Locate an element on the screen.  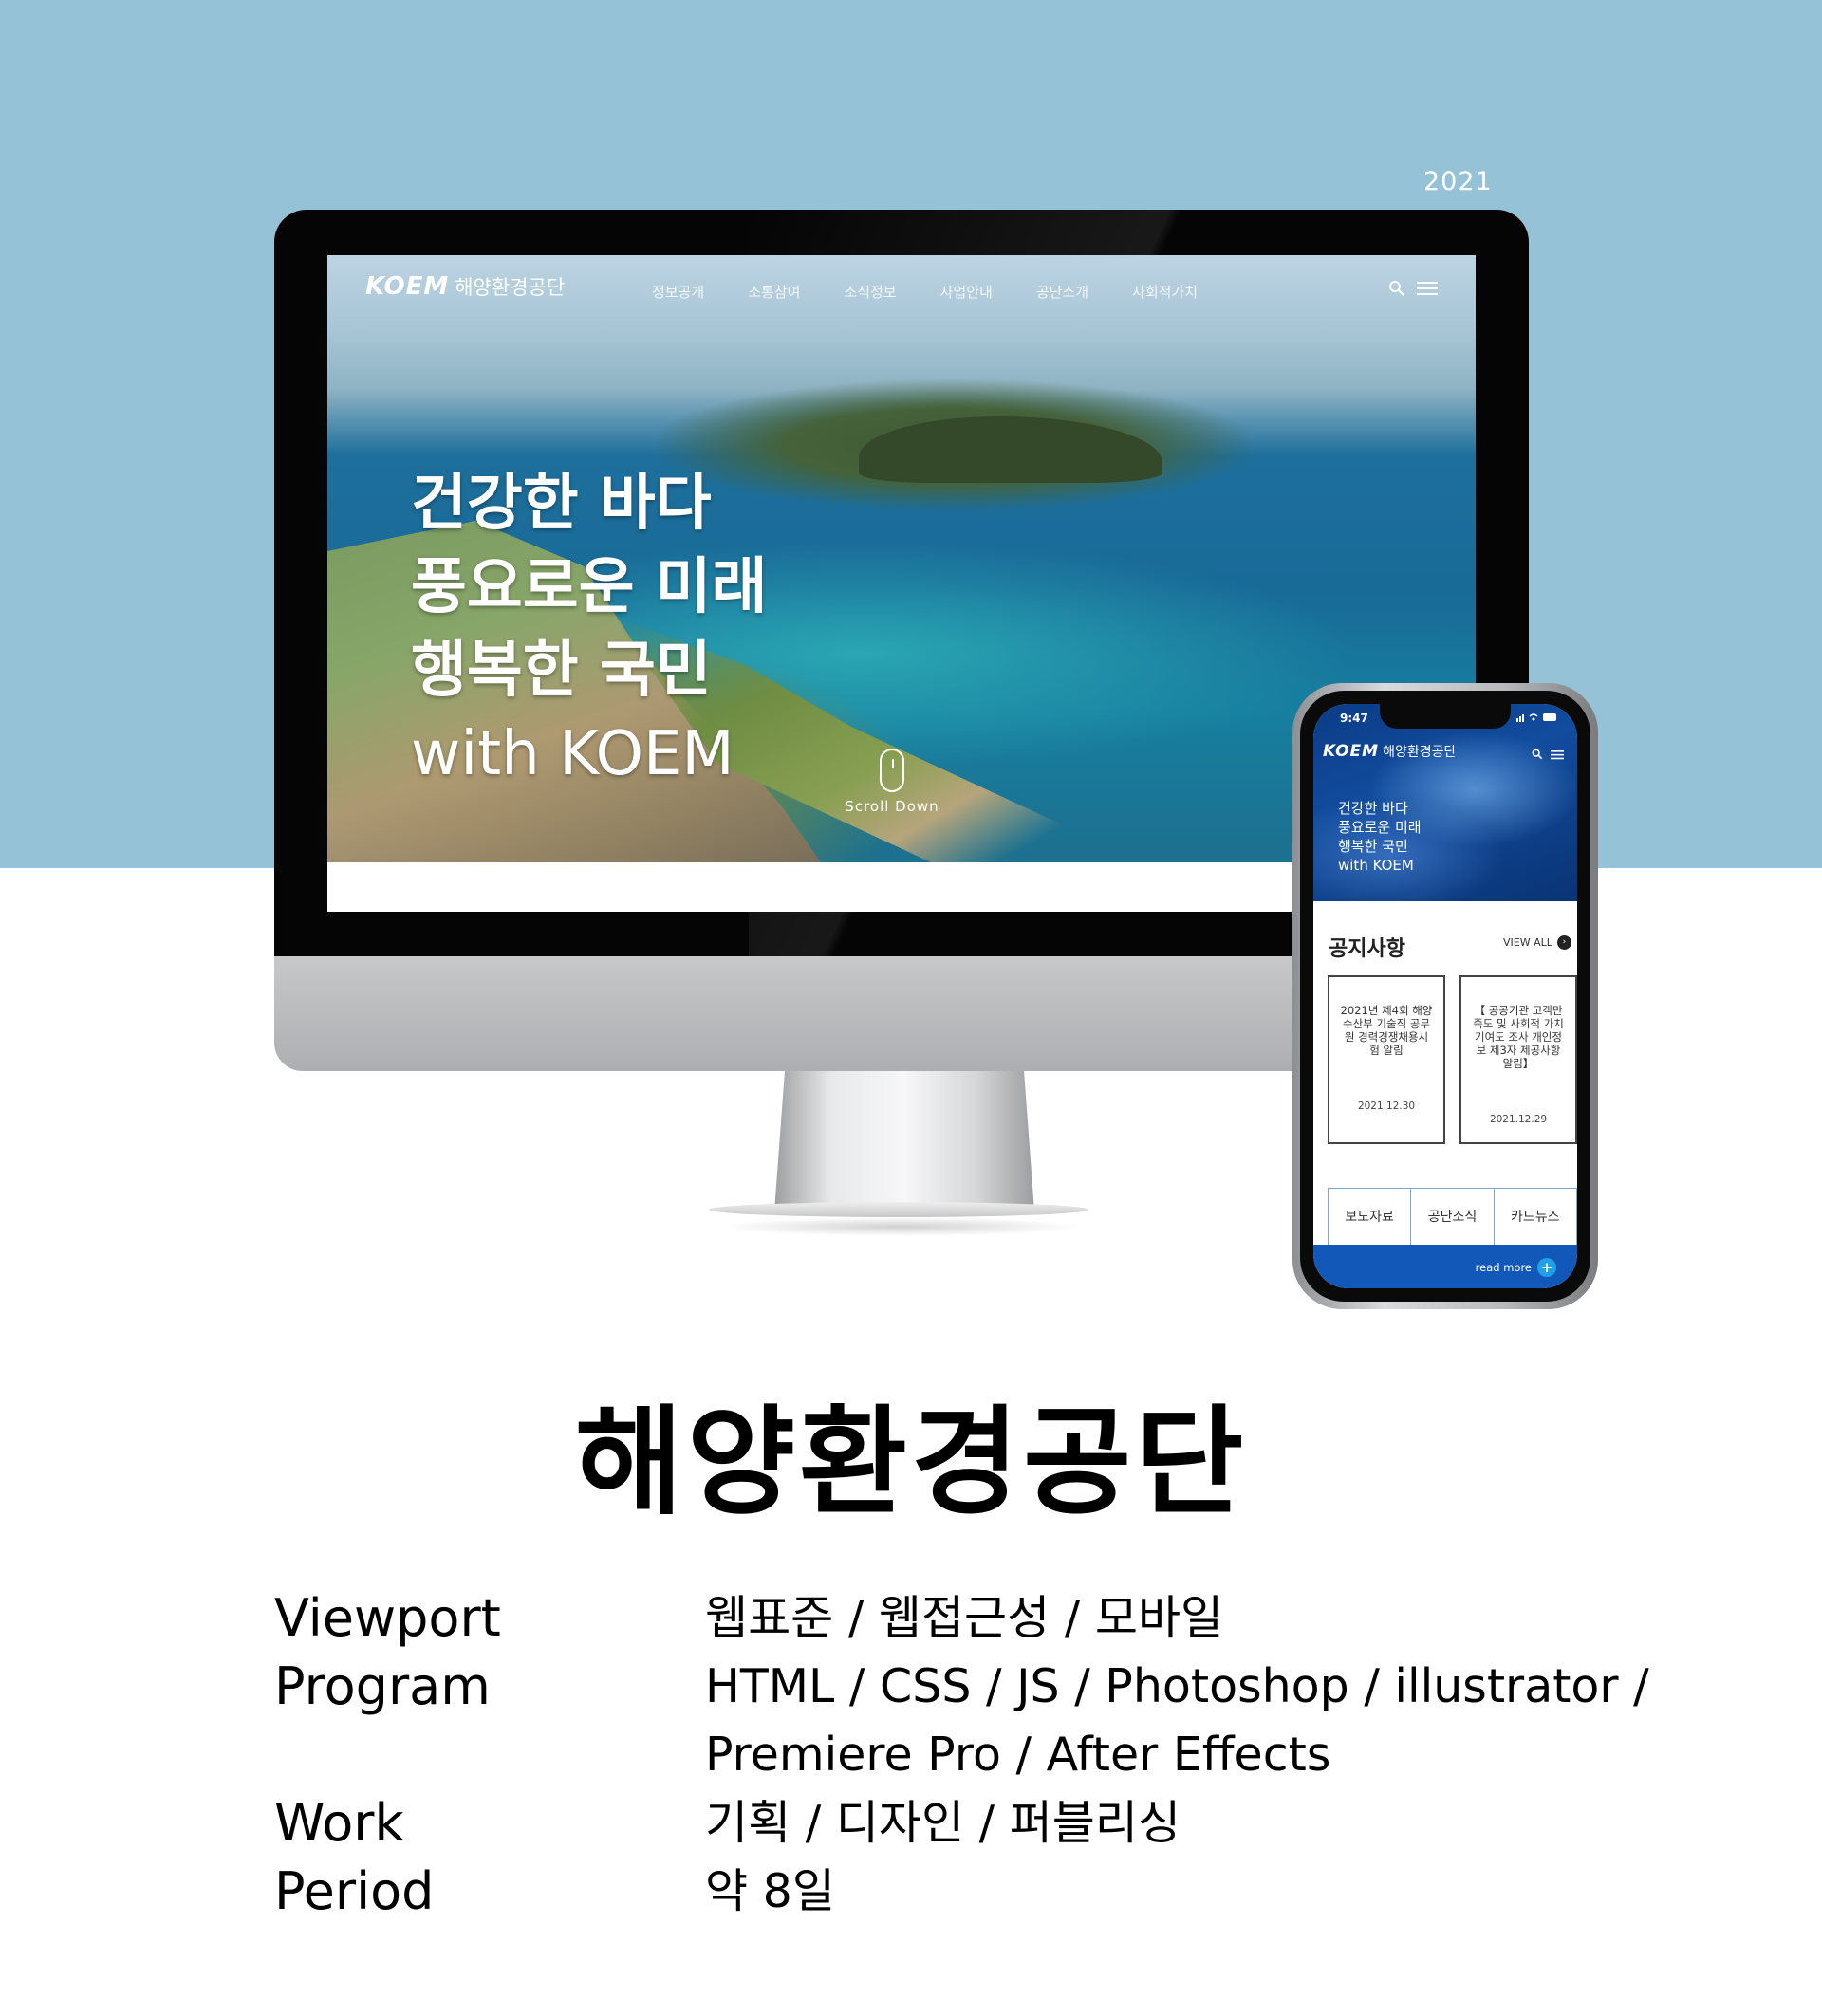
notice-text: 2021년 제4회 해양 수산부 기술직 공무 원 경력경쟁채용시 험 알림 is located at coordinates (1386, 1030).